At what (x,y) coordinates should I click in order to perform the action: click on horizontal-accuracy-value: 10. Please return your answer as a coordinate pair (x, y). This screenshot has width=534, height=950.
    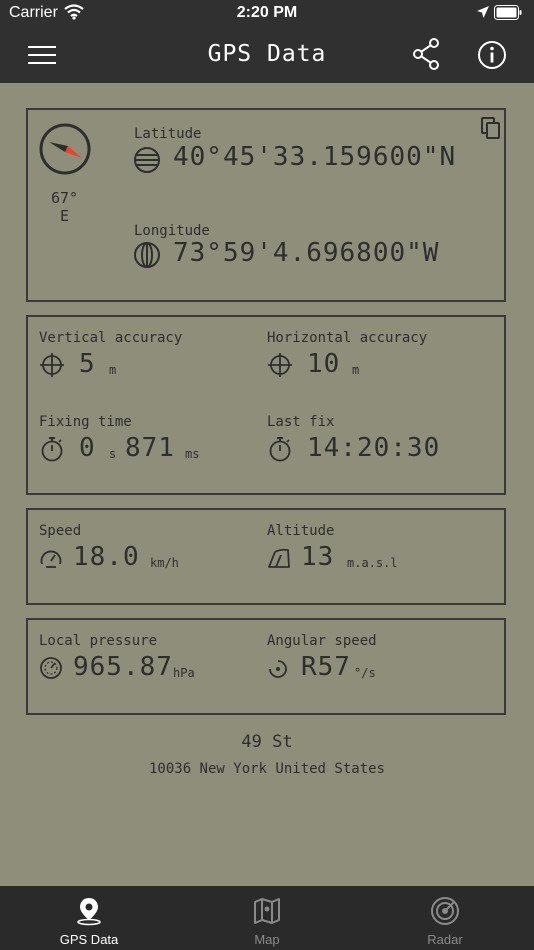
    Looking at the image, I should click on (324, 364).